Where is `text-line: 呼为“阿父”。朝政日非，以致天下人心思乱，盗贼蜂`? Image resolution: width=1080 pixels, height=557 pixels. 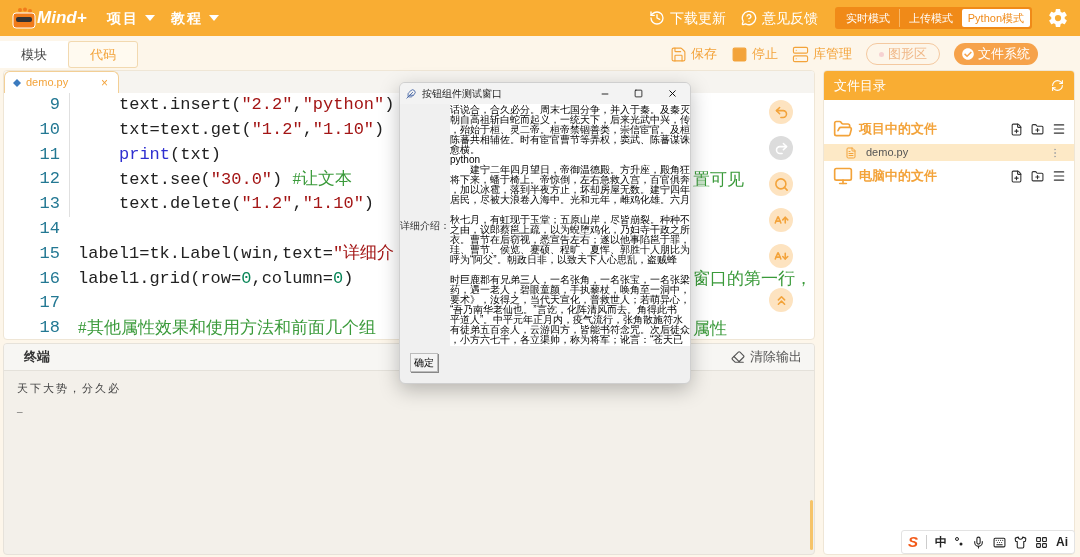 text-line: 呼为“阿父”。朝政日非，以致天下人心思乱，盗贼蜂 is located at coordinates (564, 260).